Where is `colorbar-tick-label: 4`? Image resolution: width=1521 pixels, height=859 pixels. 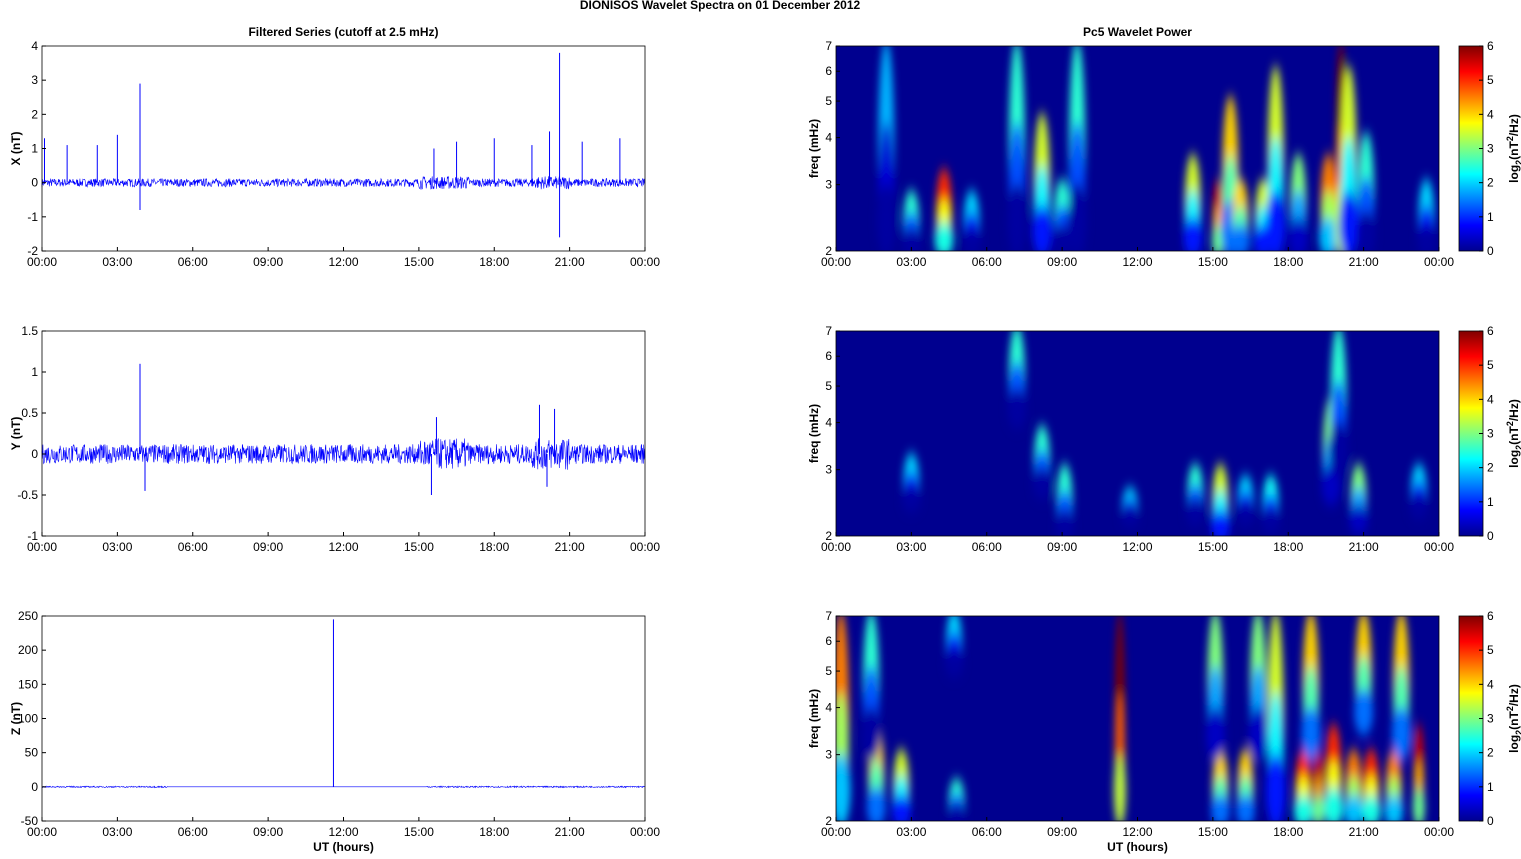 colorbar-tick-label: 4 is located at coordinates (1490, 399).